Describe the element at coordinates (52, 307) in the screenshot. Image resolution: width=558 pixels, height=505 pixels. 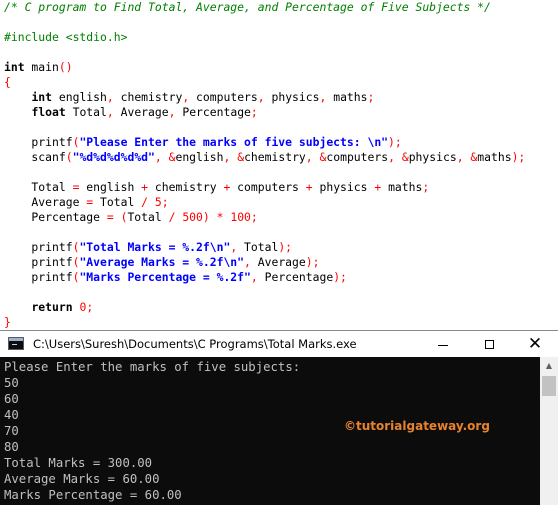
I see `code-token: return` at that location.